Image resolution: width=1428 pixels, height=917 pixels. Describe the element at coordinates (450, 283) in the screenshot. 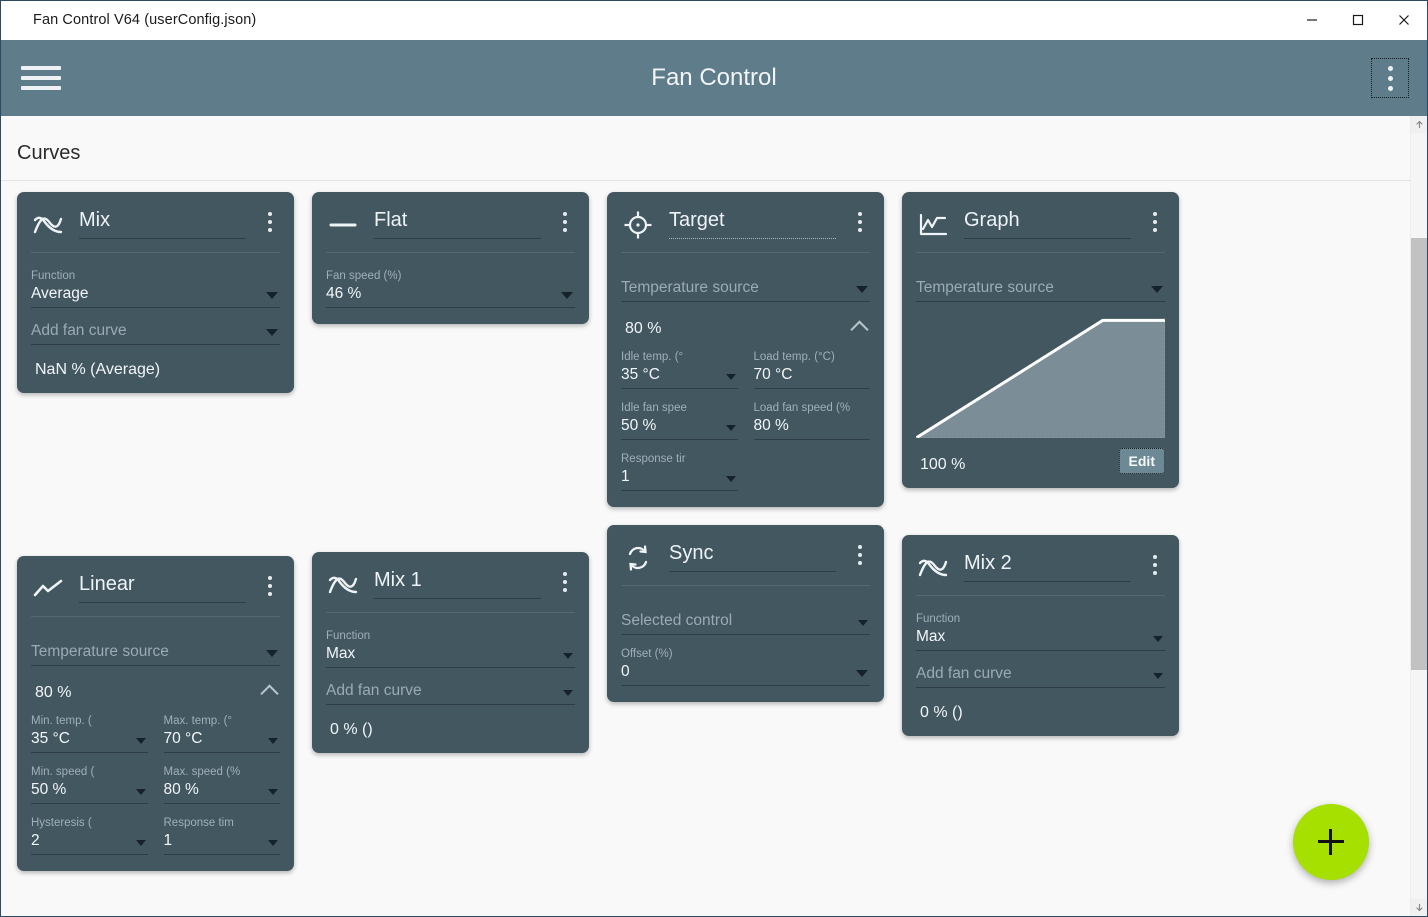

I see `field-fan-speed: Fan speed (%) 46 %` at that location.